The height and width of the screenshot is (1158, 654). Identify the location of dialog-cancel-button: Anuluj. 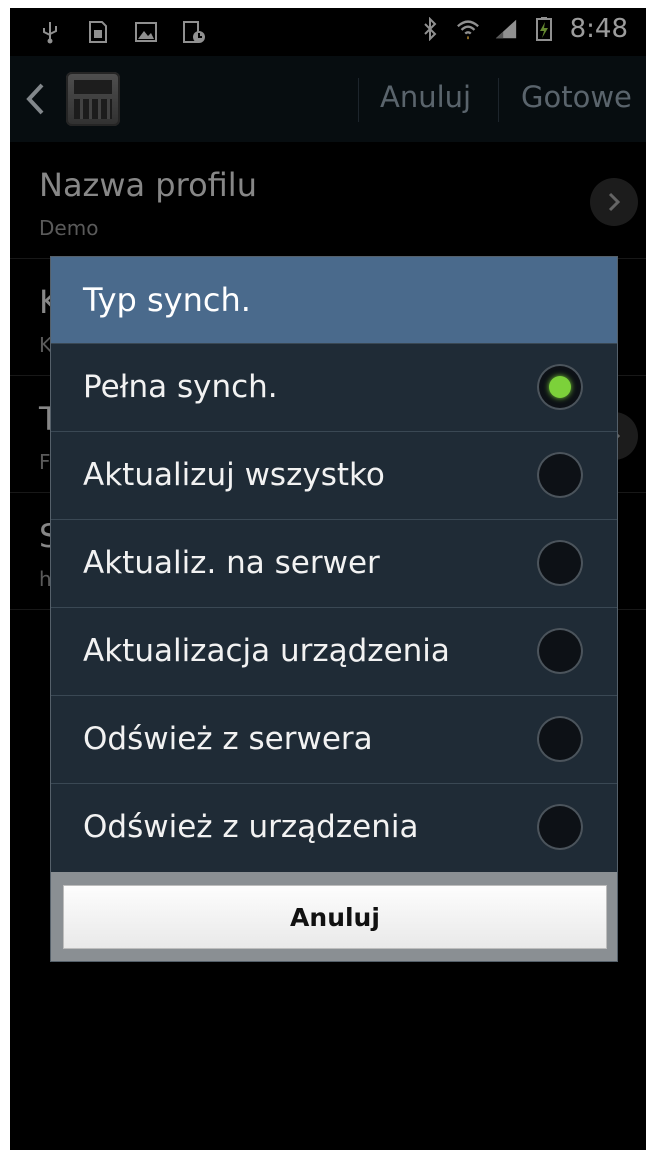
(335, 917).